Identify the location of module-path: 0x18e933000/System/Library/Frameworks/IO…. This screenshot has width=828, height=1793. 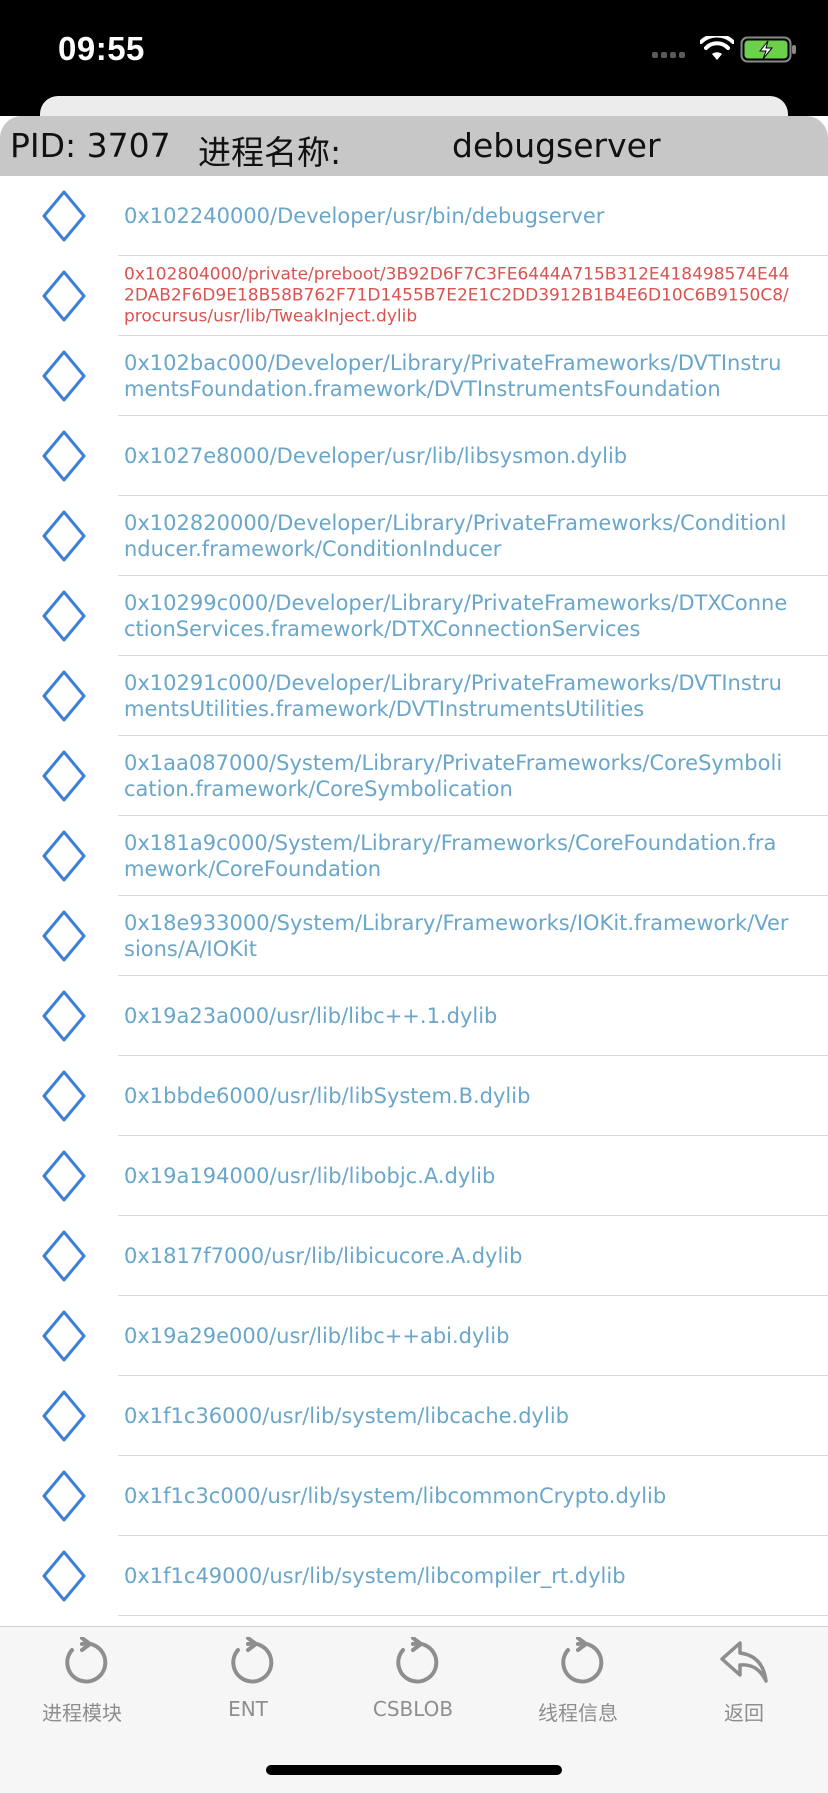
(456, 936).